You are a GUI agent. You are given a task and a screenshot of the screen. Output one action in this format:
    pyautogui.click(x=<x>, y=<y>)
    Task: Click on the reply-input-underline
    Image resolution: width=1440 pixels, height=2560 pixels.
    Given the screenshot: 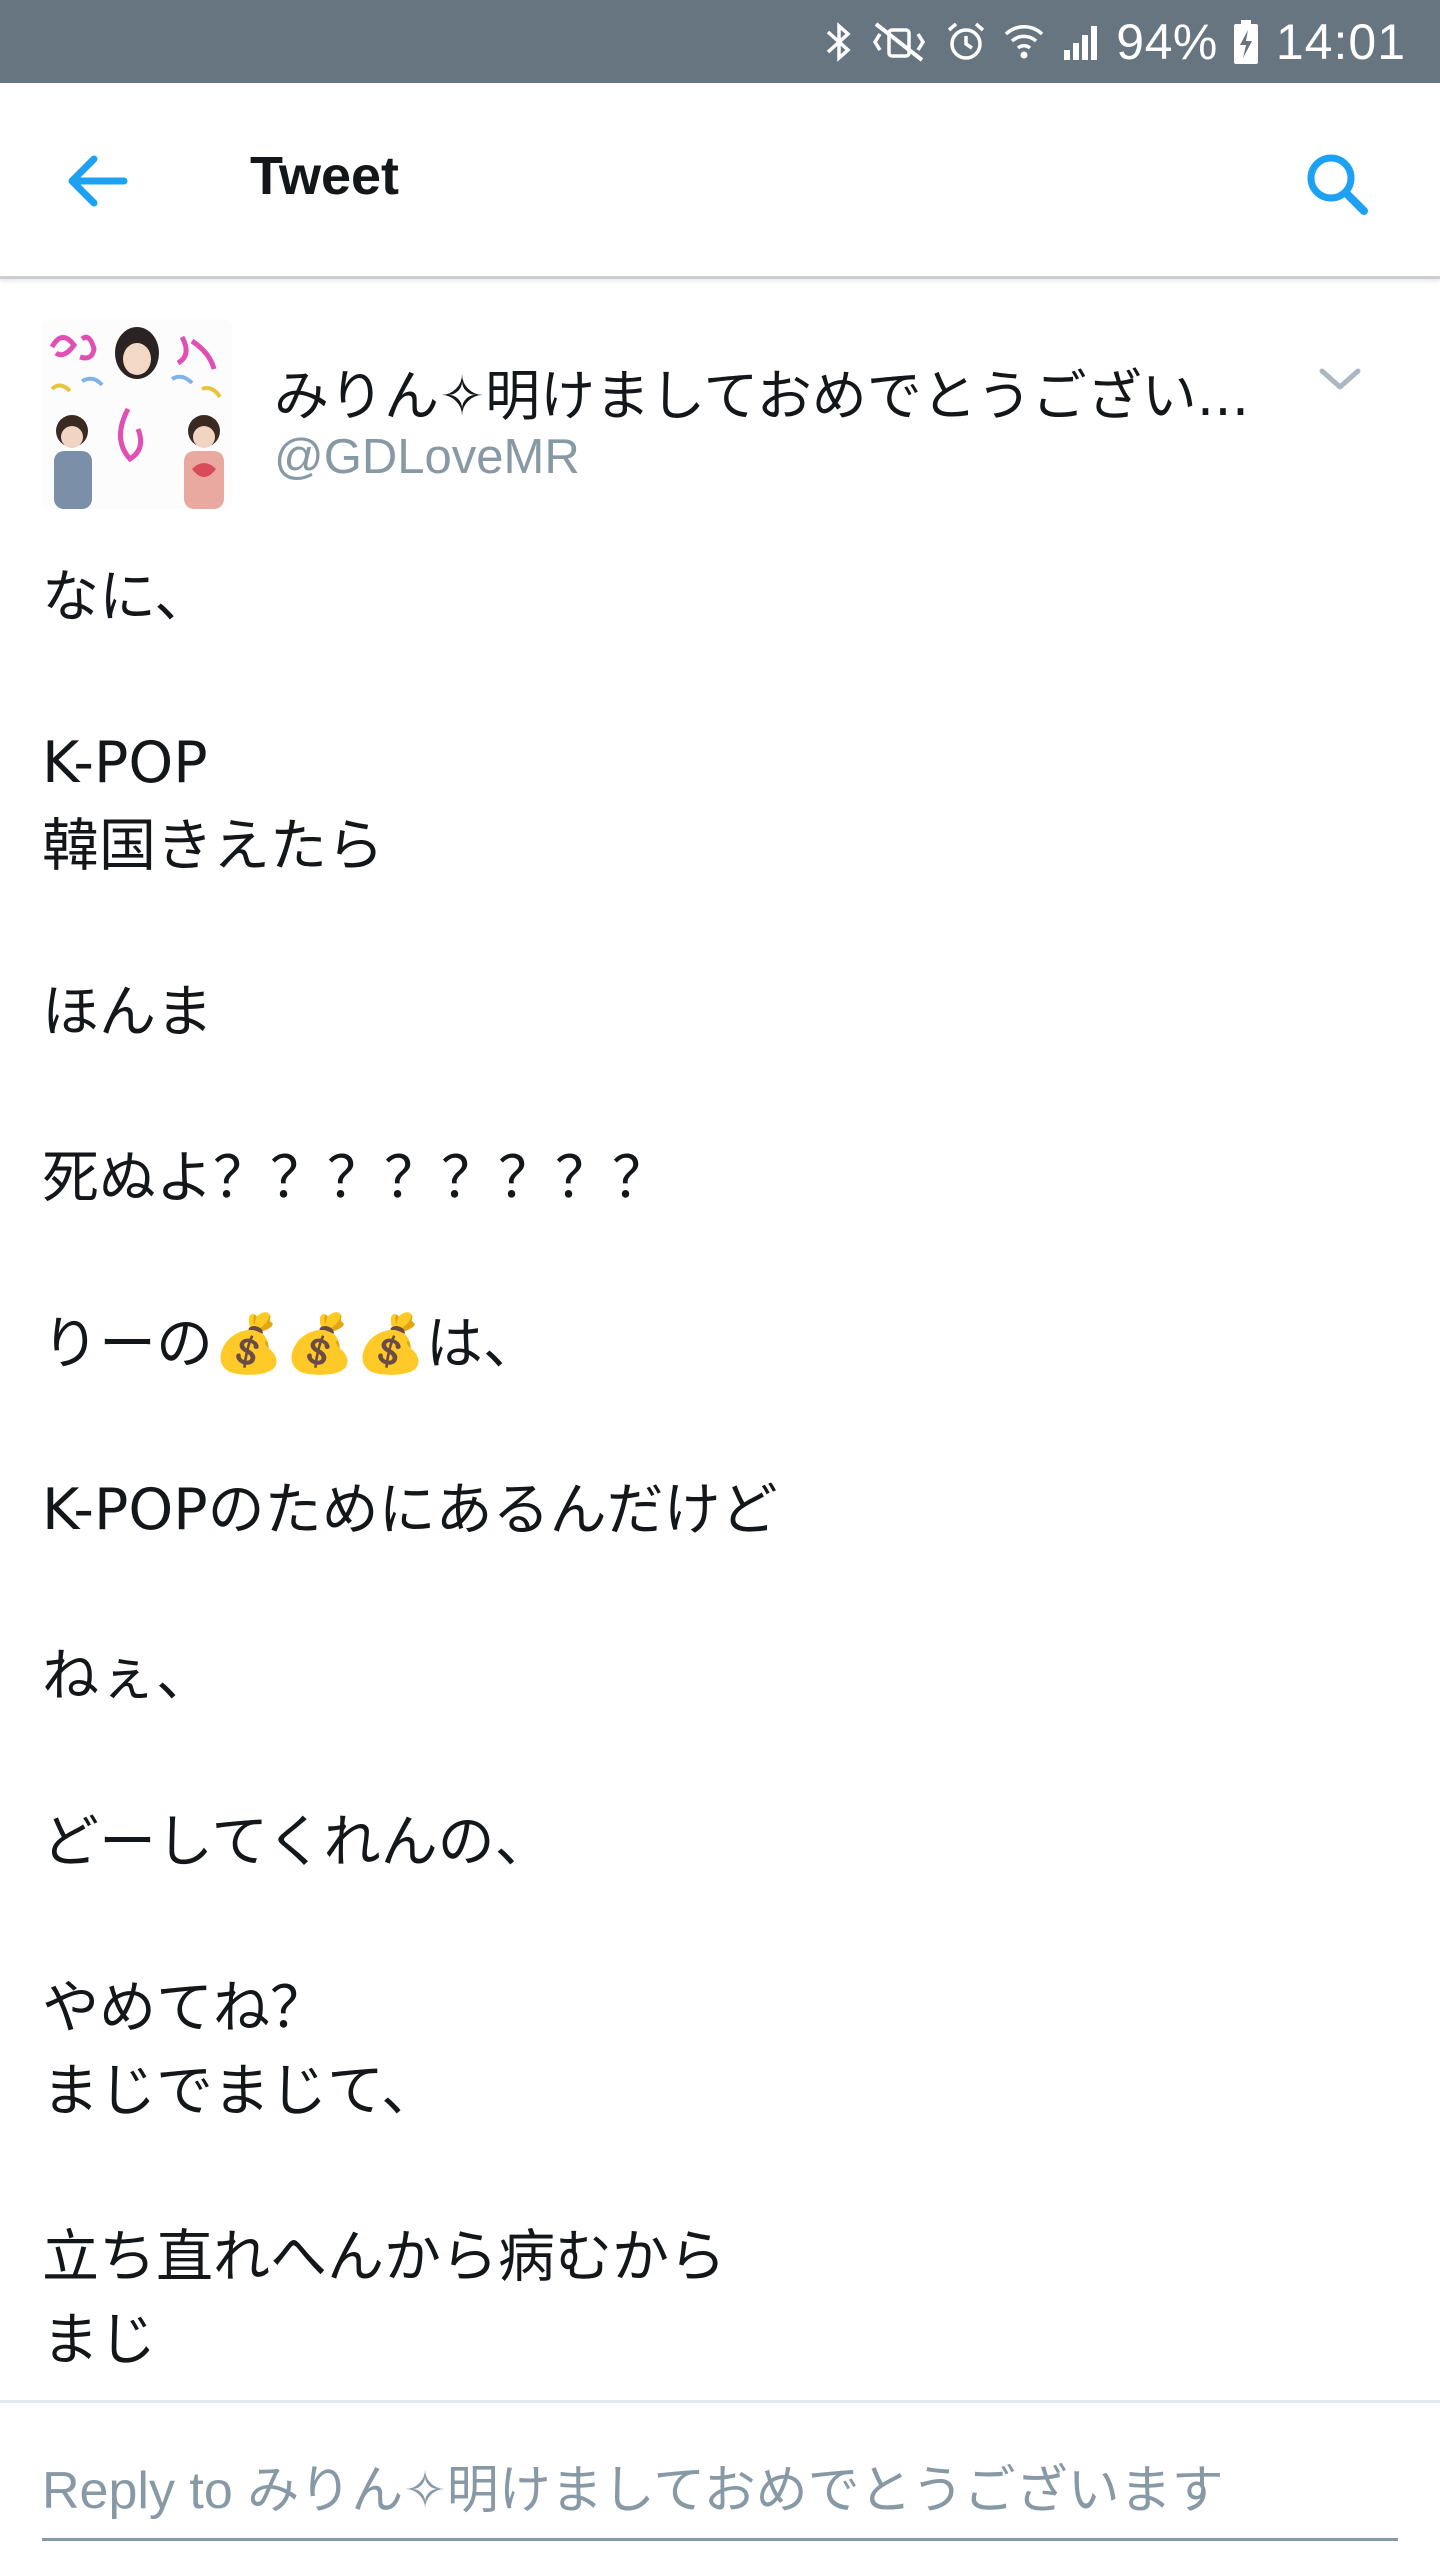 What is the action you would take?
    pyautogui.click(x=720, y=2539)
    